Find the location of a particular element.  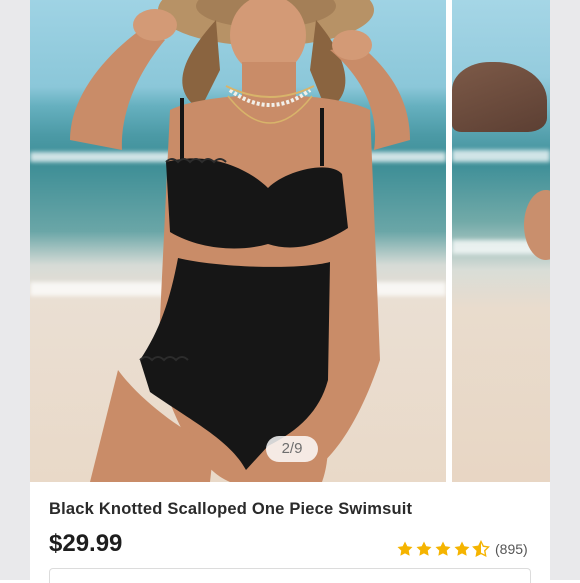

star-half-icon is located at coordinates (481, 548).